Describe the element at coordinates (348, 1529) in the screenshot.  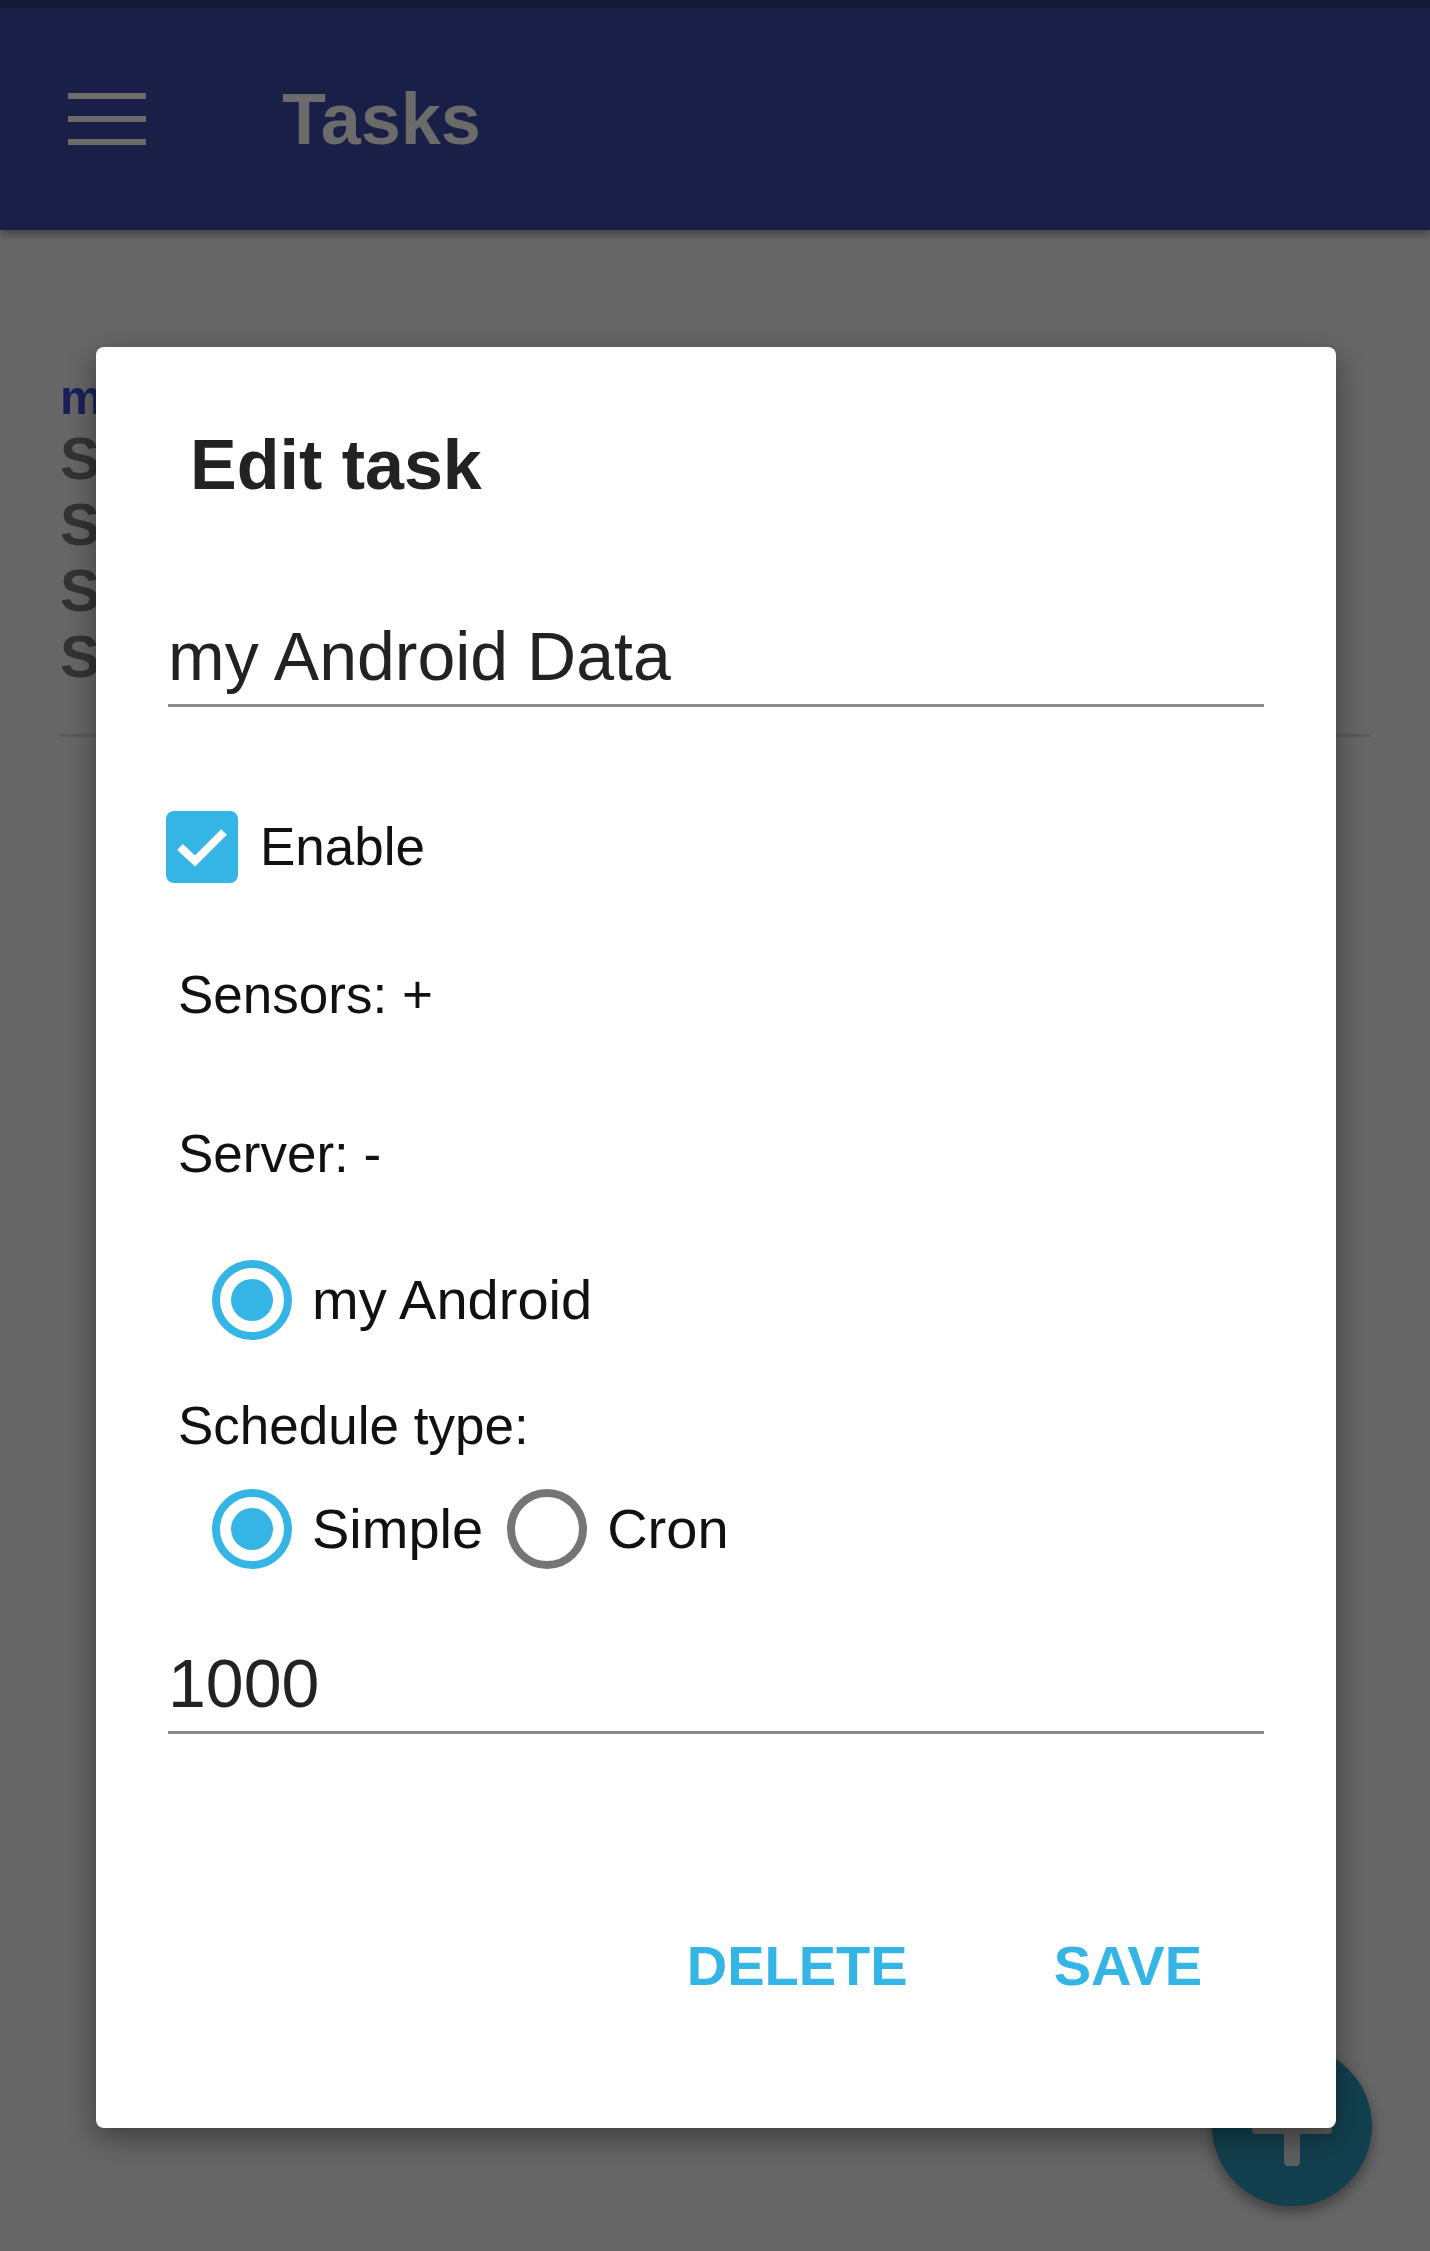
I see `schedule-type-option: Simple` at that location.